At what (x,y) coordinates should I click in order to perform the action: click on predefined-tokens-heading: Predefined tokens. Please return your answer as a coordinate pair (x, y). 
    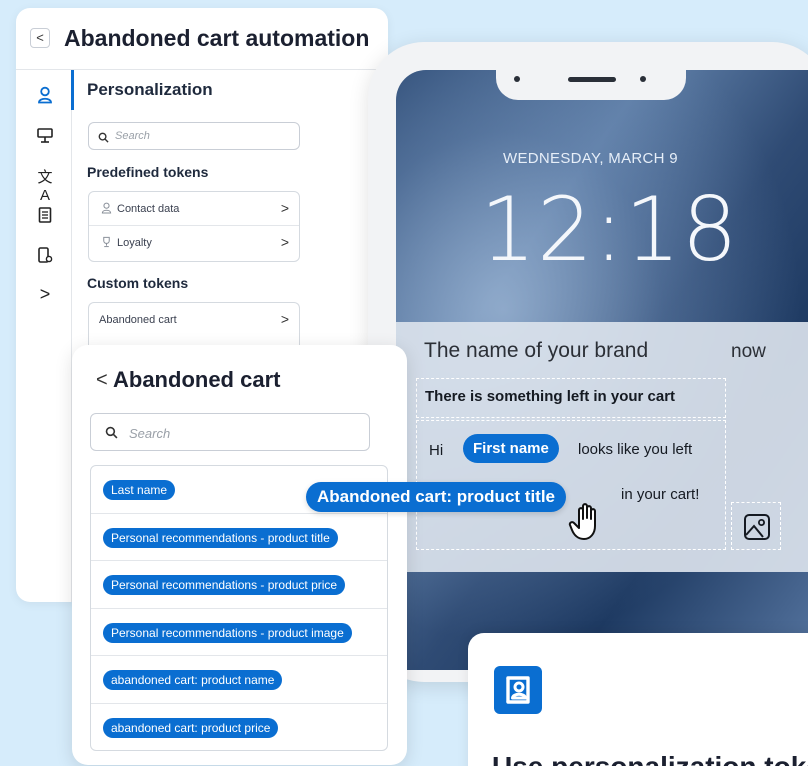
    Looking at the image, I should click on (148, 172).